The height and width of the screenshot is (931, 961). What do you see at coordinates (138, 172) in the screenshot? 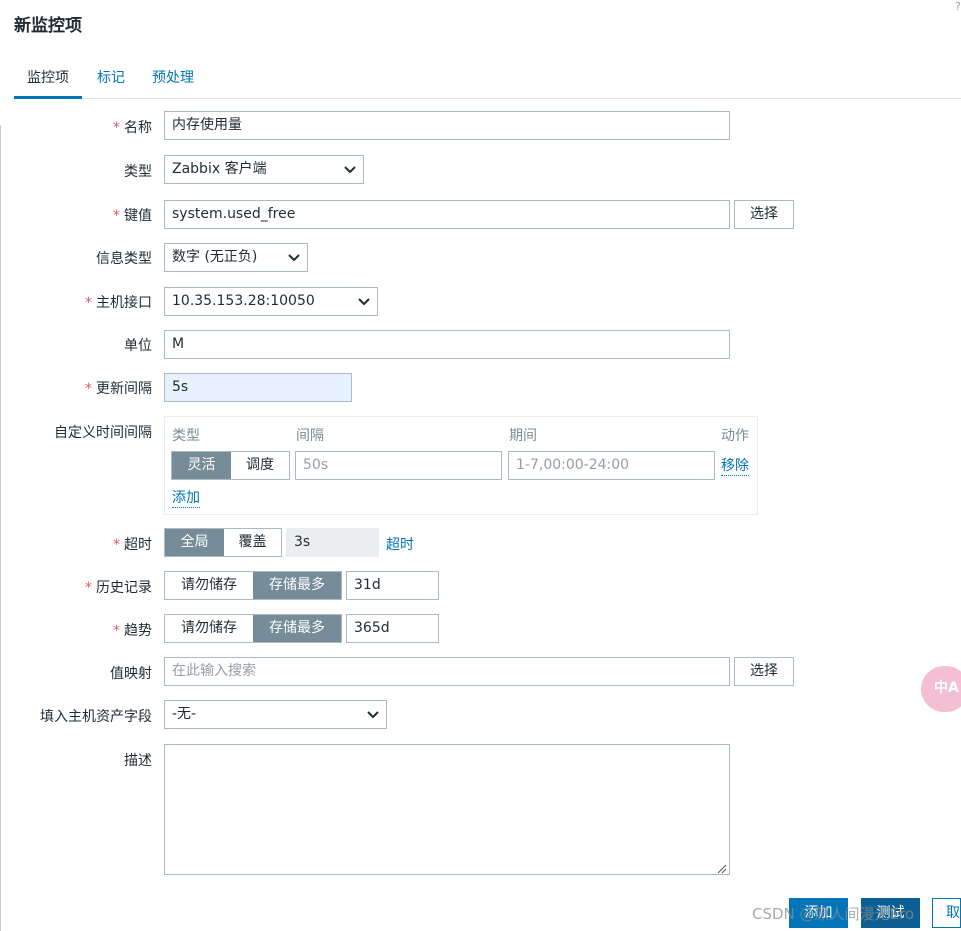
I see `type-label: 类型` at bounding box center [138, 172].